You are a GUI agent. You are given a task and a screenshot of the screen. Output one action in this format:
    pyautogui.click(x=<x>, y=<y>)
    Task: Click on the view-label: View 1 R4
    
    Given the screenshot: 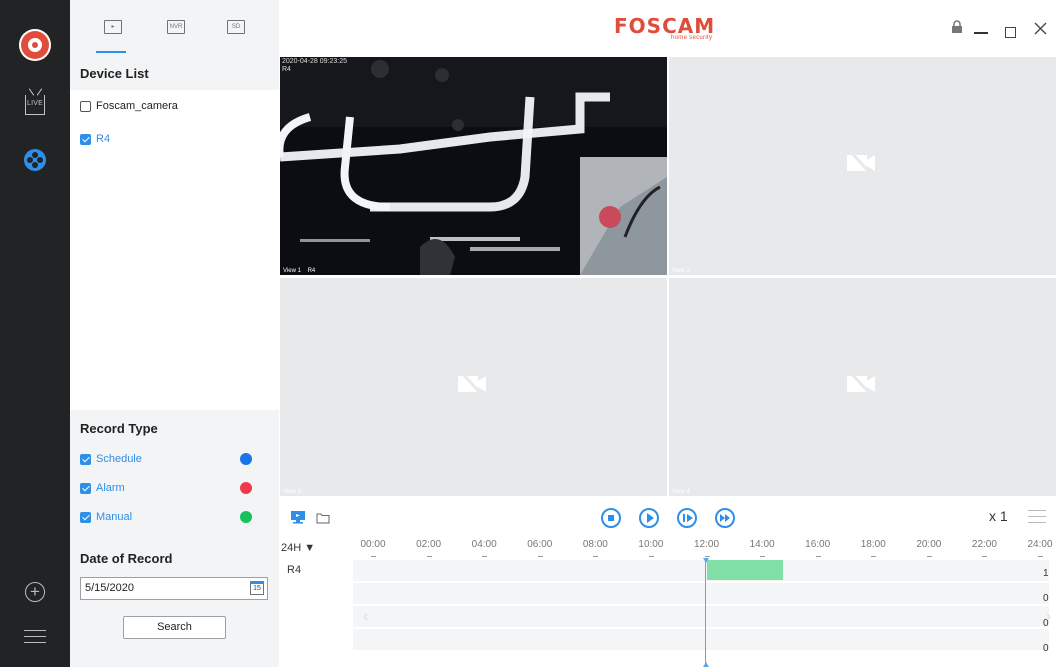 What is the action you would take?
    pyautogui.click(x=299, y=271)
    